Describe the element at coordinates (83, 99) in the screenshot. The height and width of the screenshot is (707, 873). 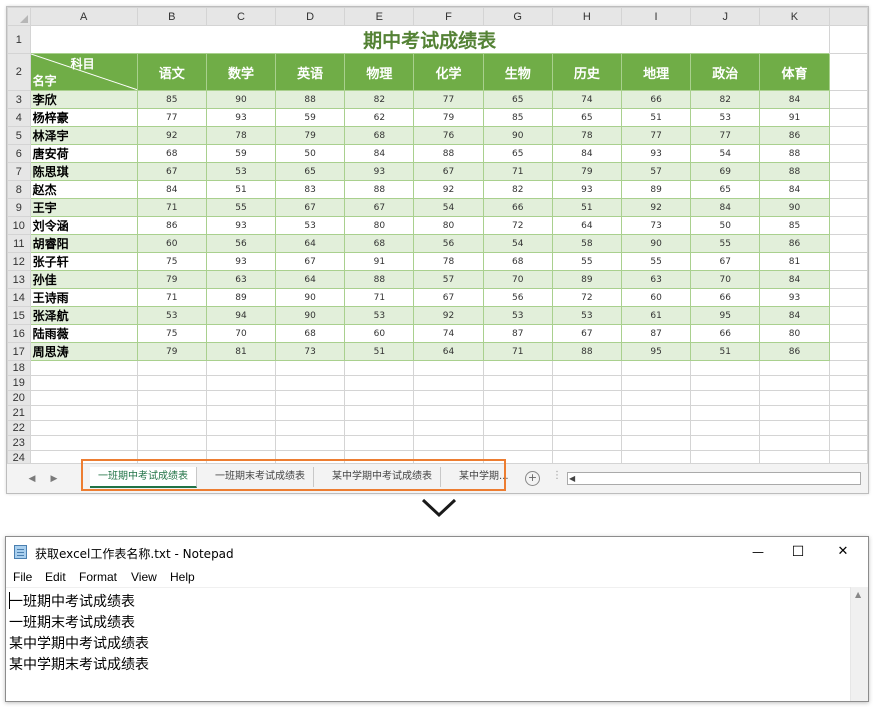
I see `student-name-cell: 李欣` at that location.